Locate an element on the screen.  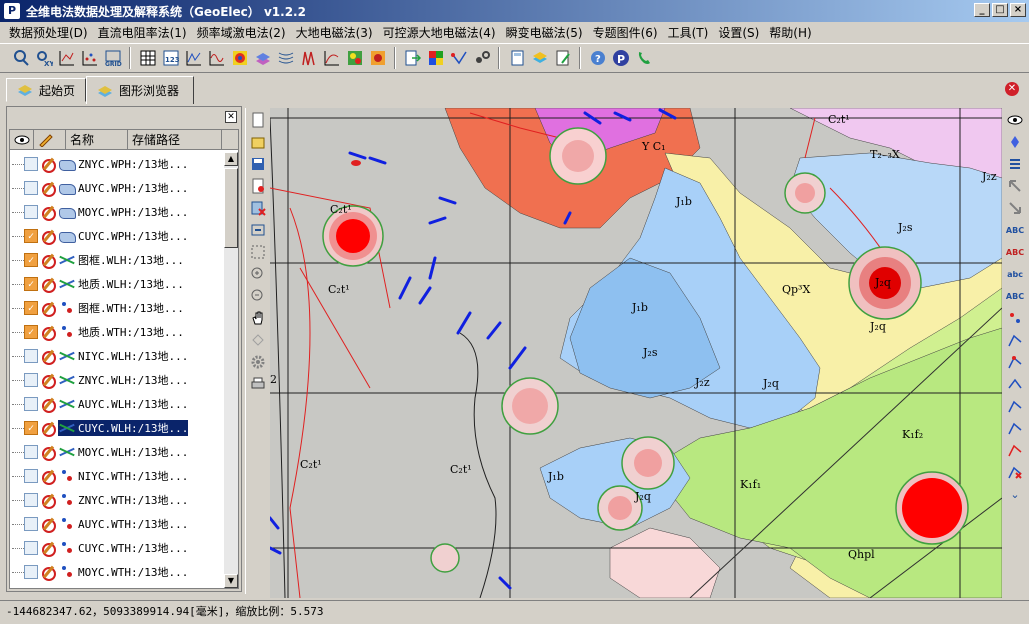
open-icon is located at coordinates (258, 142).